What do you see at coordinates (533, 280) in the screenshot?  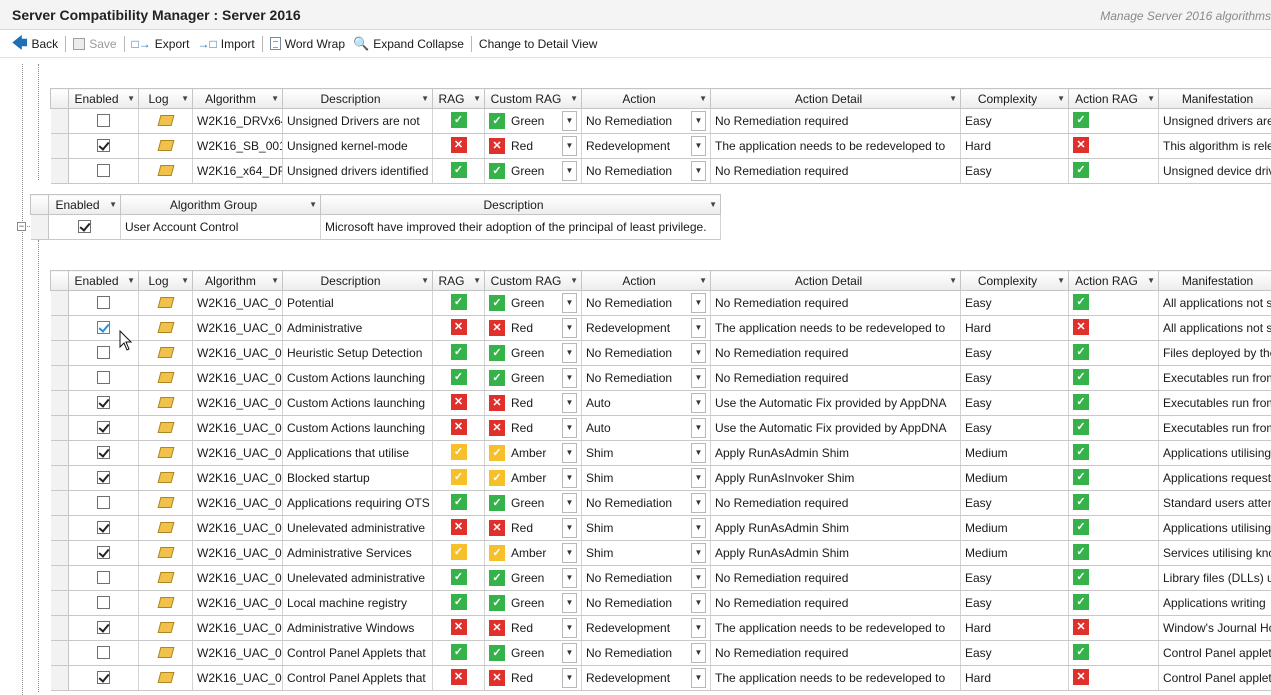 I see `column-header-custom-rag: Custom RAG ▼` at bounding box center [533, 280].